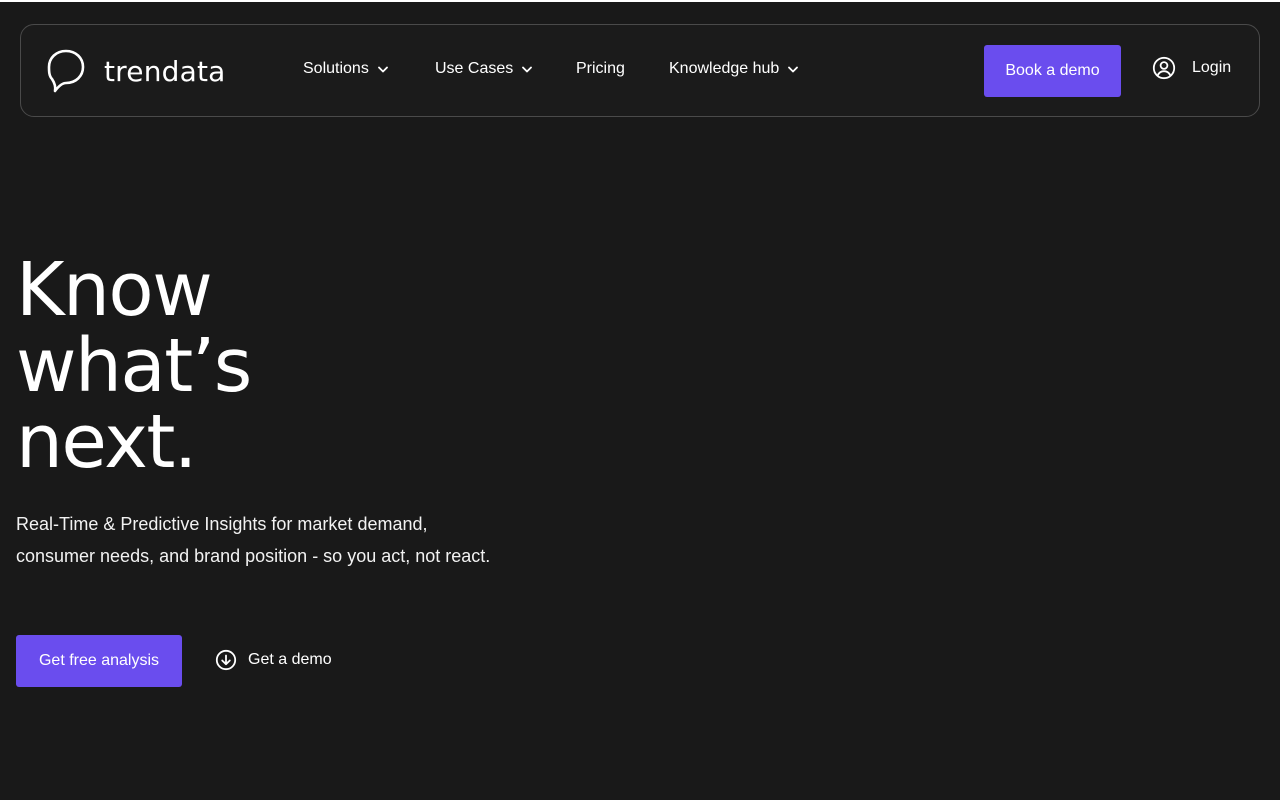  I want to click on nav-use-cases: Use Cases, so click(484, 69).